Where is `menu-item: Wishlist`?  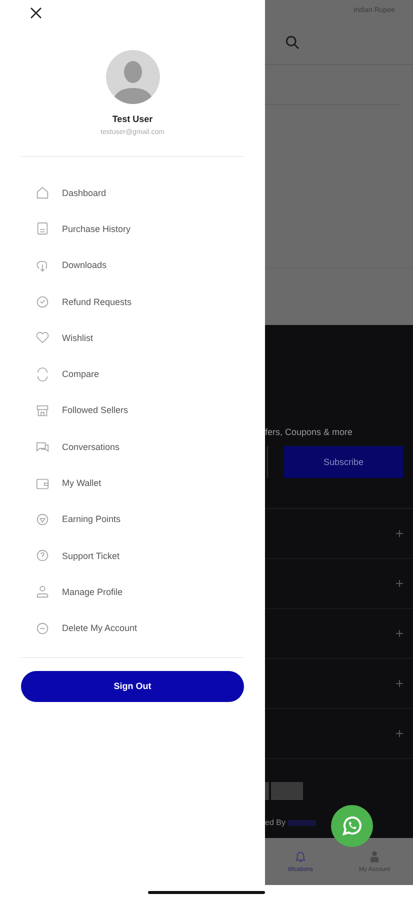 menu-item: Wishlist is located at coordinates (132, 342).